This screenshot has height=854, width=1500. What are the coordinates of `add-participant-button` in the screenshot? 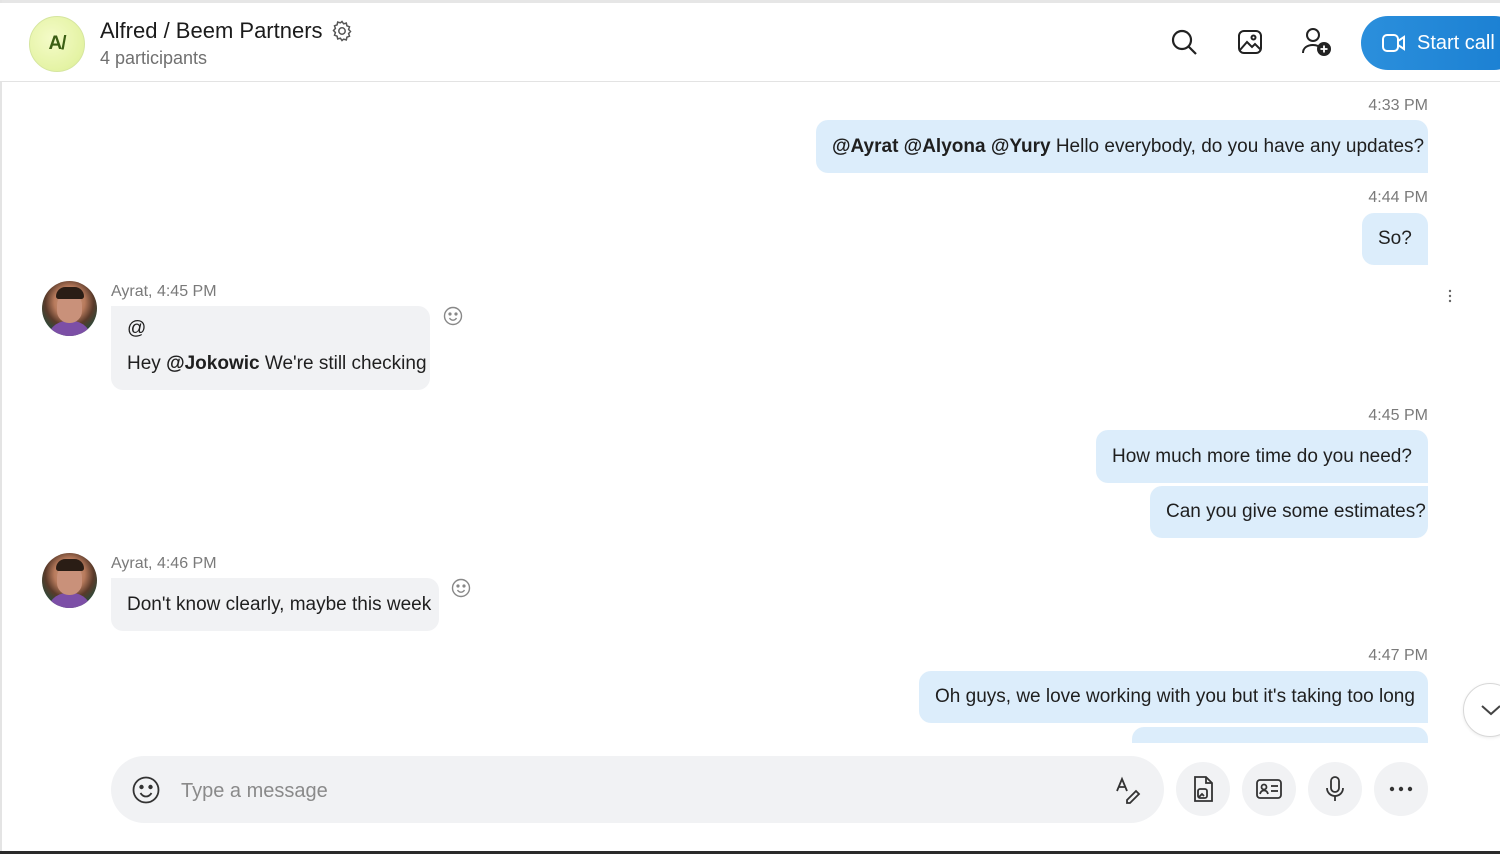 It's located at (1316, 42).